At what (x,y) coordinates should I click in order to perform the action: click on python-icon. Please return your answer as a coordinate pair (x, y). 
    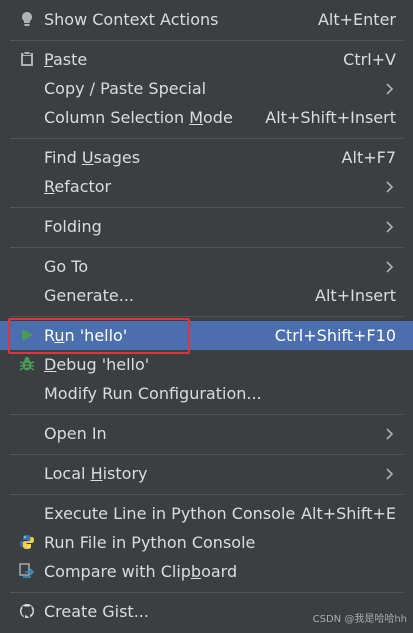
    Looking at the image, I should click on (27, 542).